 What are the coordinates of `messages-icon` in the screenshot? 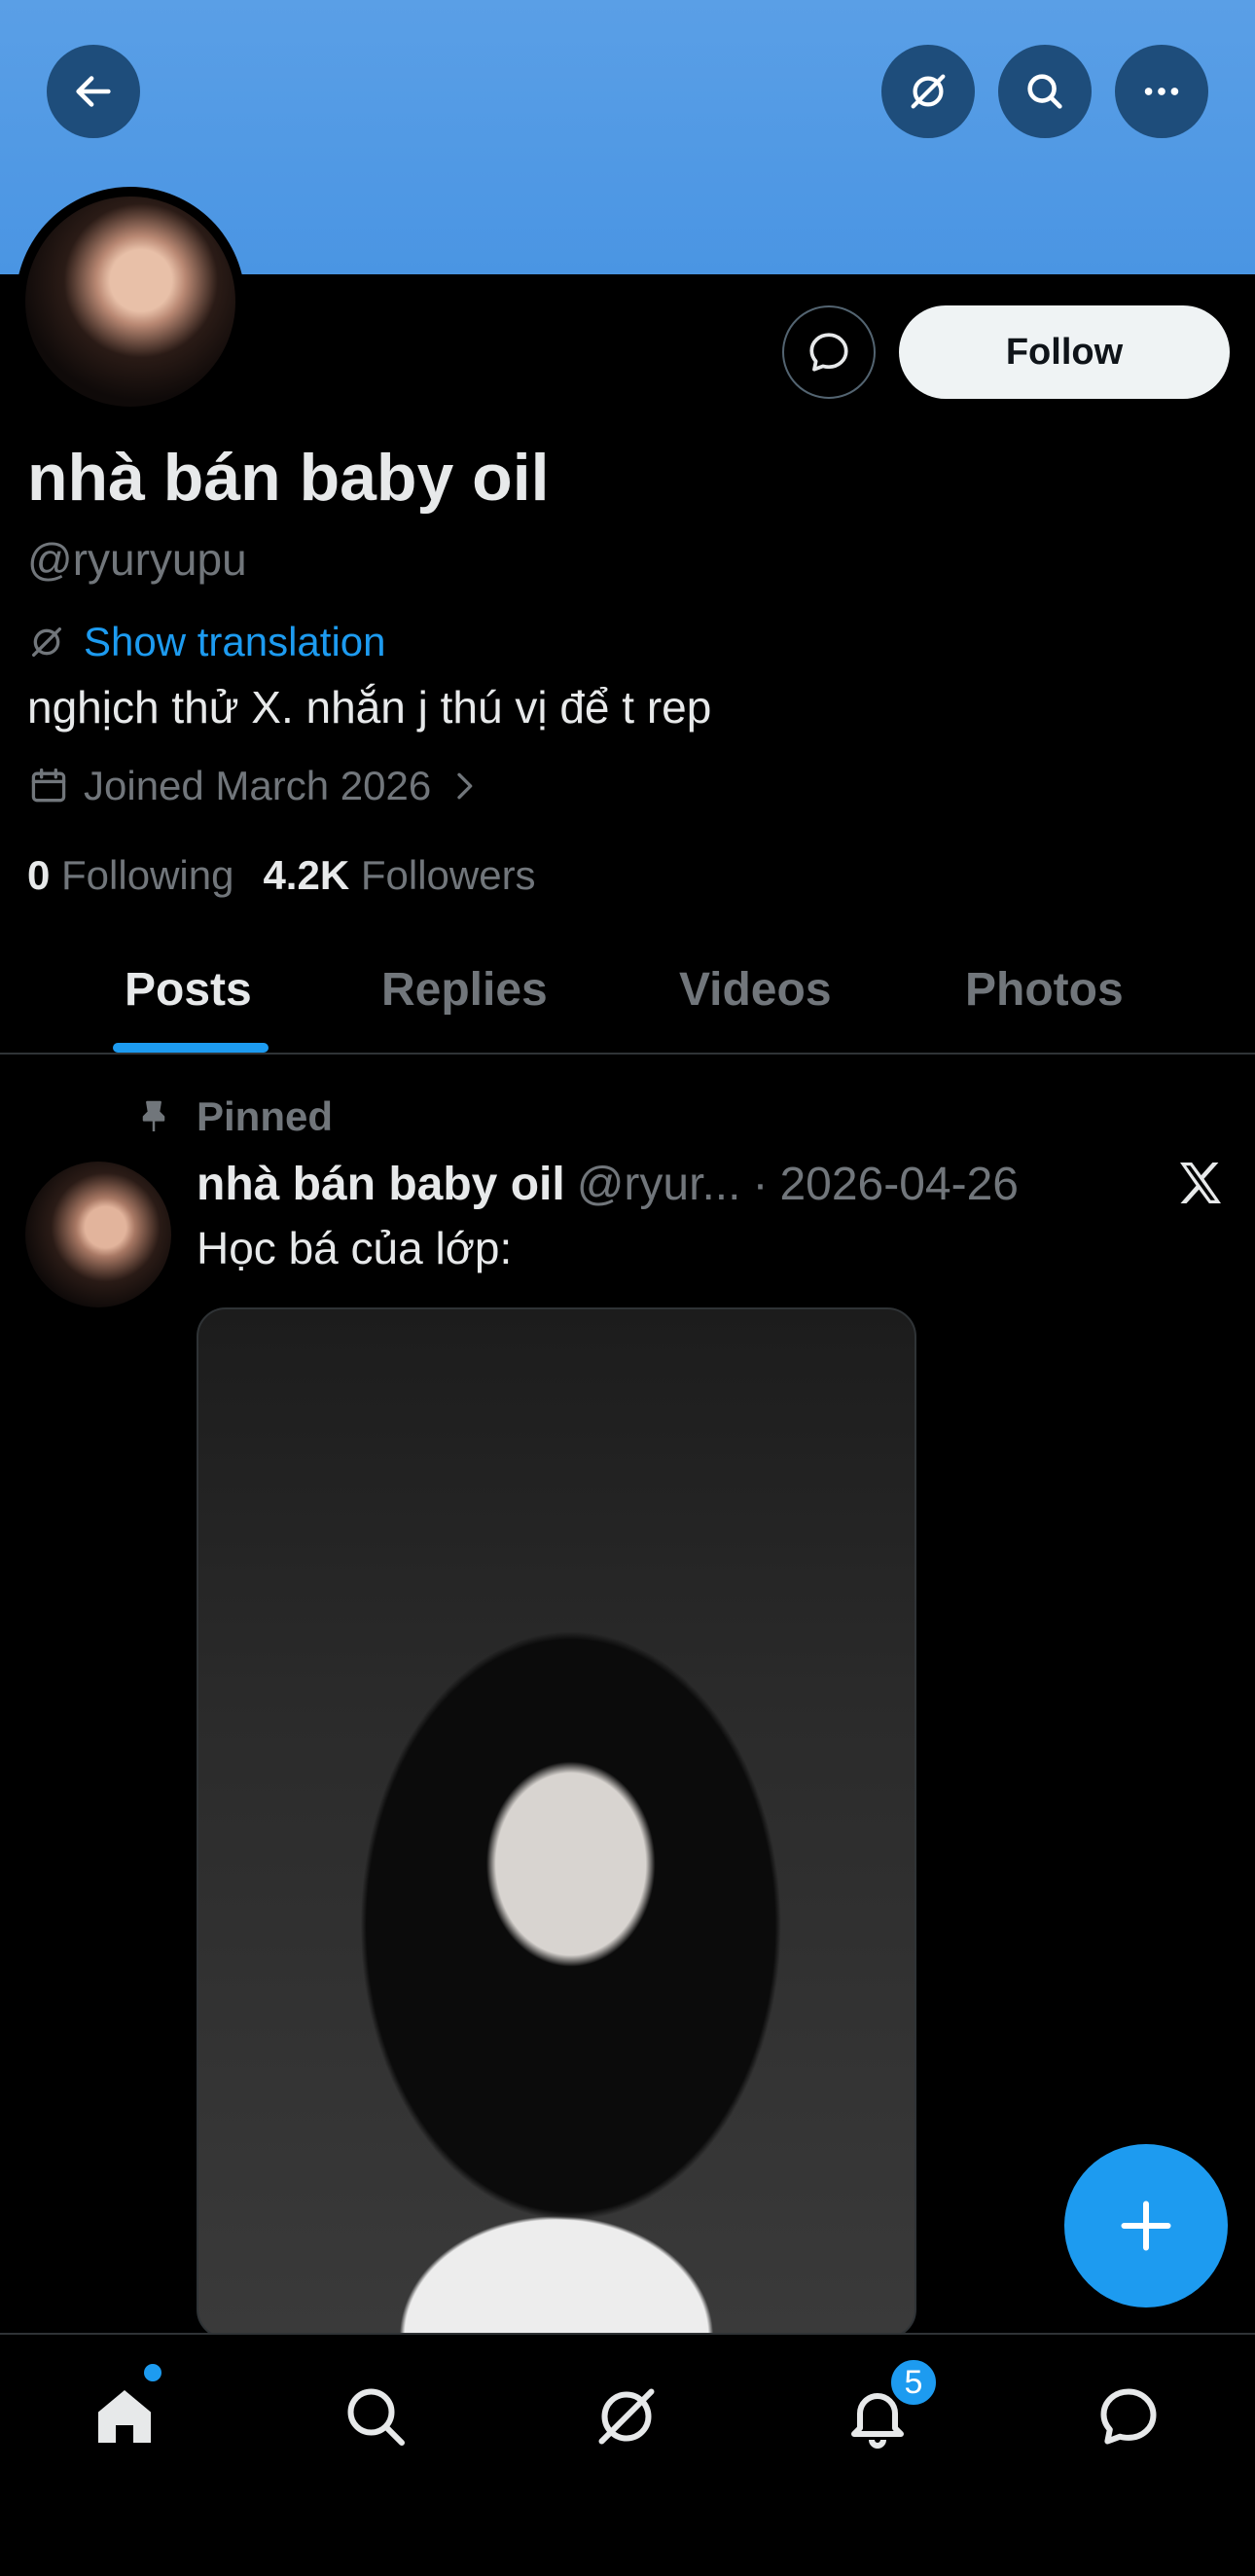 It's located at (1128, 2416).